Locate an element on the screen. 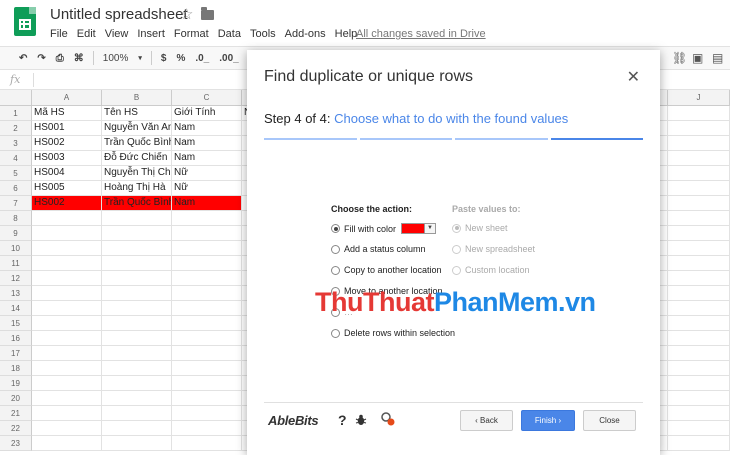 Image resolution: width=730 pixels, height=455 pixels. grid-cell: Giới Tính is located at coordinates (207, 113).